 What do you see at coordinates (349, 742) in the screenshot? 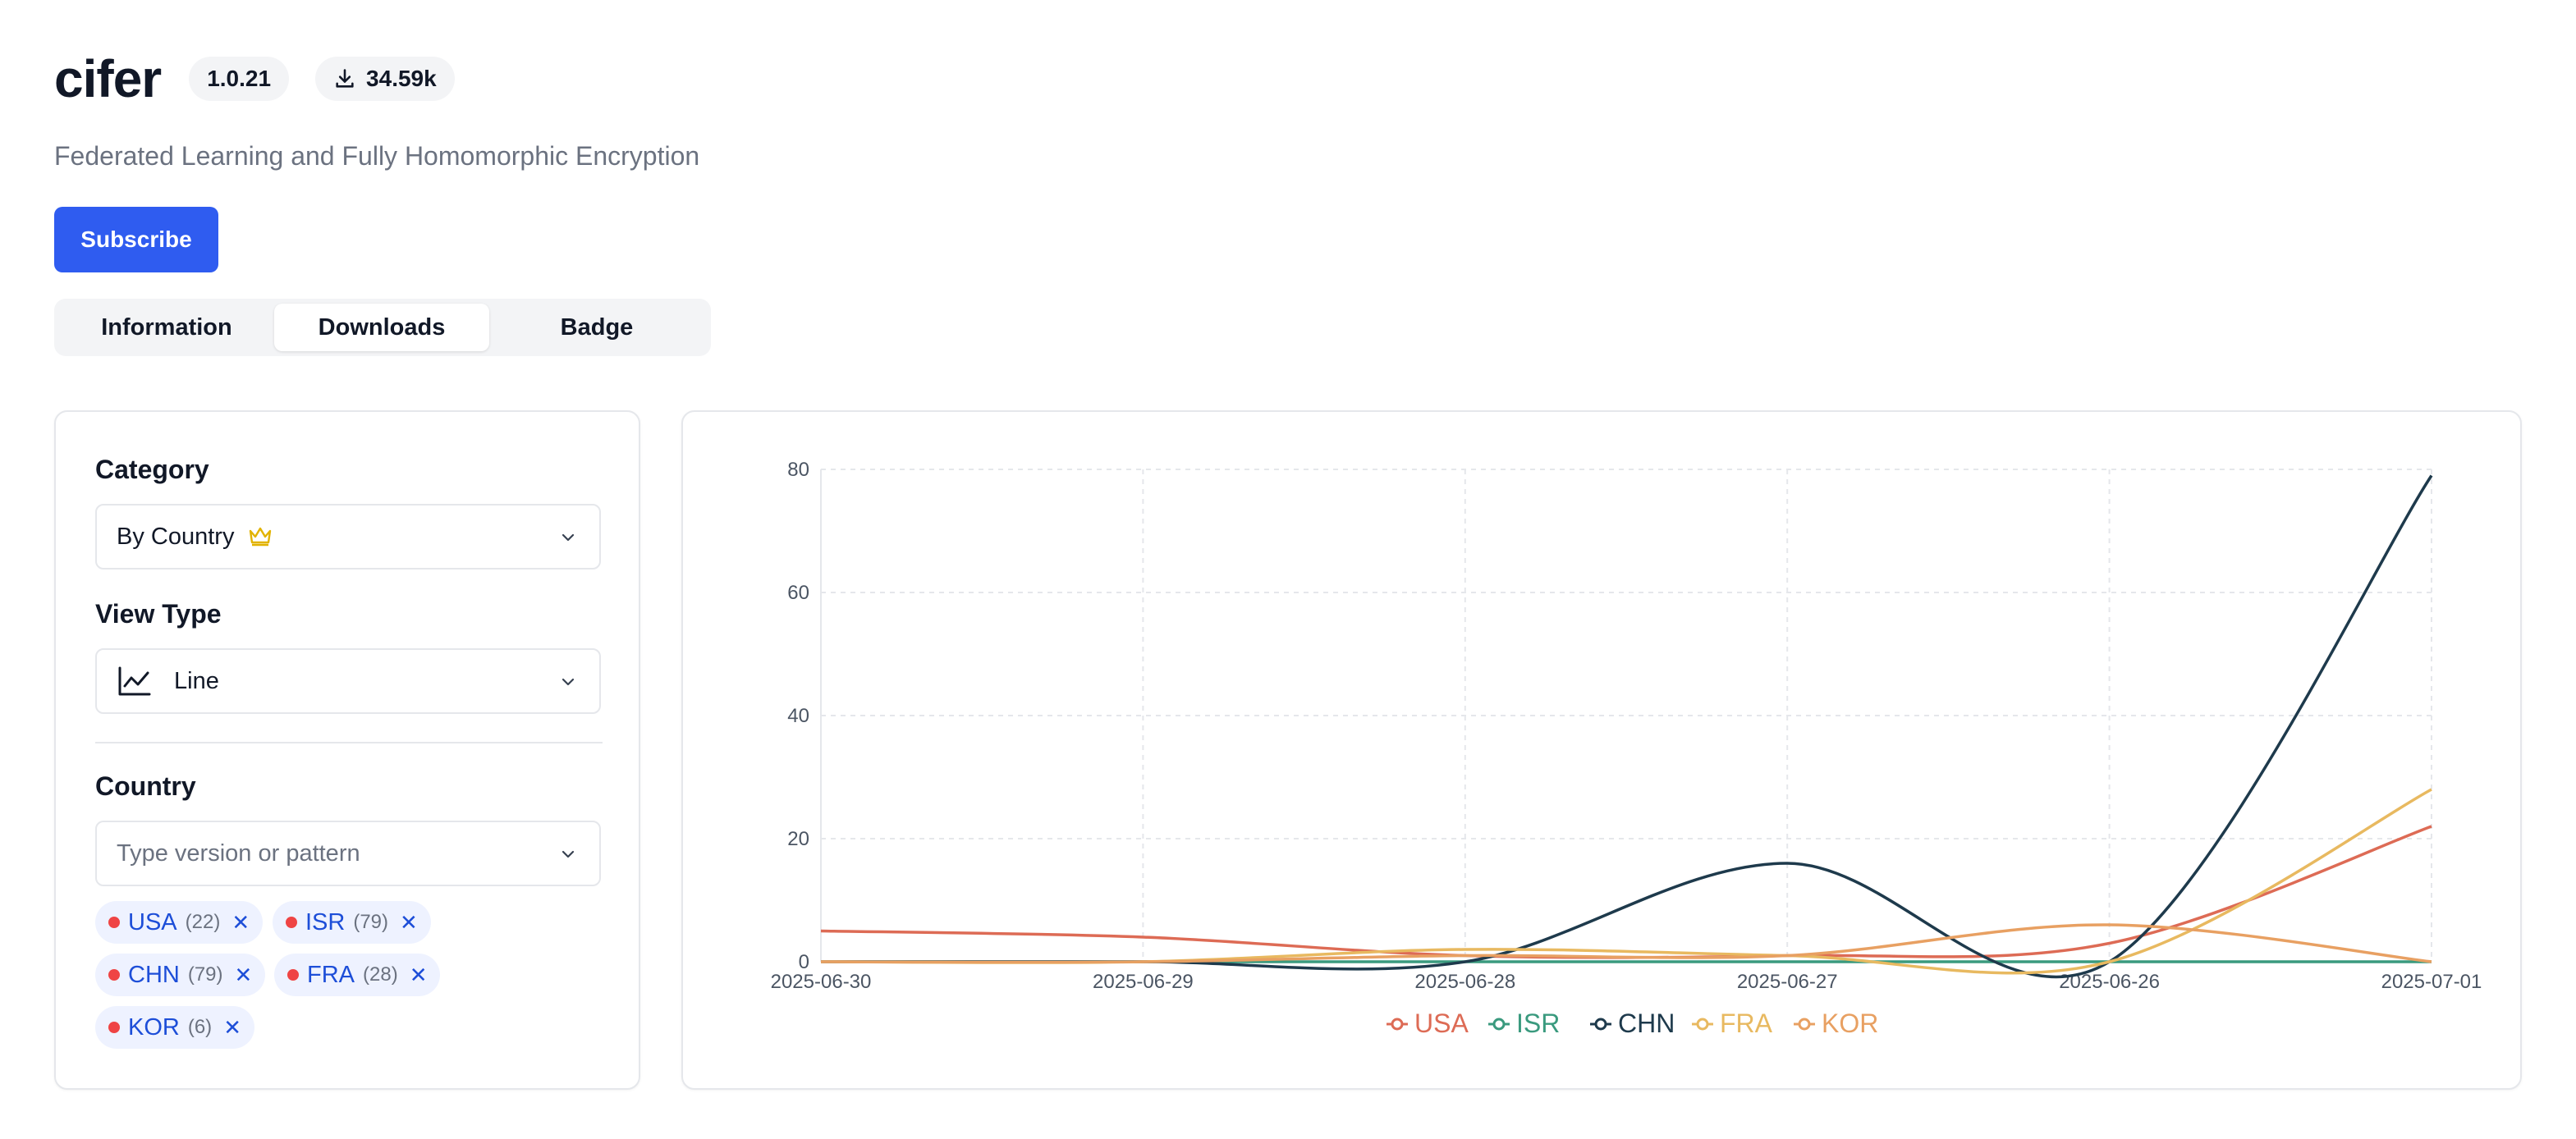
I see `panel-divider` at bounding box center [349, 742].